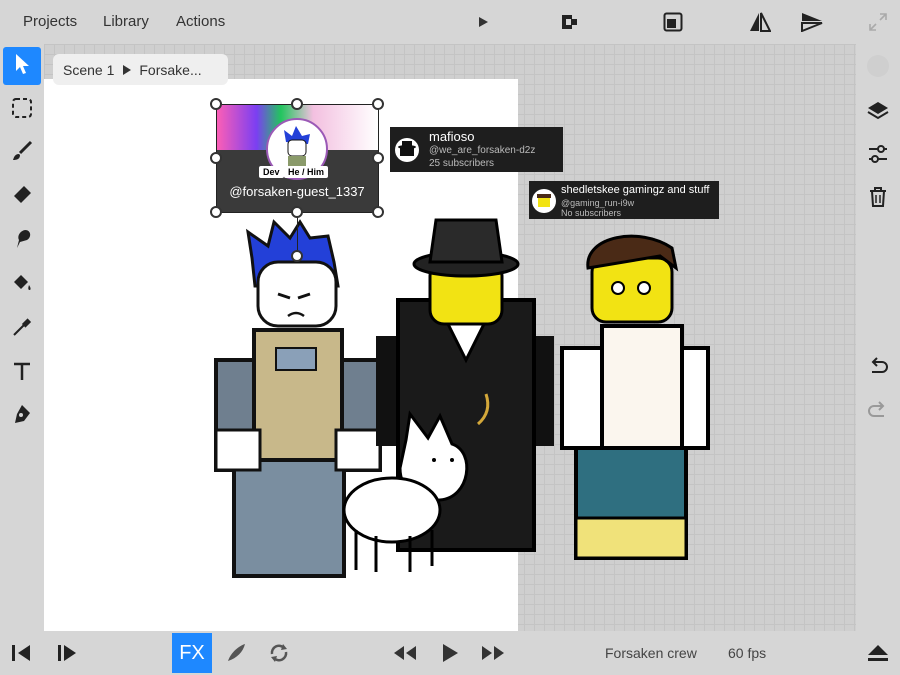  Describe the element at coordinates (452, 136) in the screenshot. I see `mafioso-name: mafioso` at that location.